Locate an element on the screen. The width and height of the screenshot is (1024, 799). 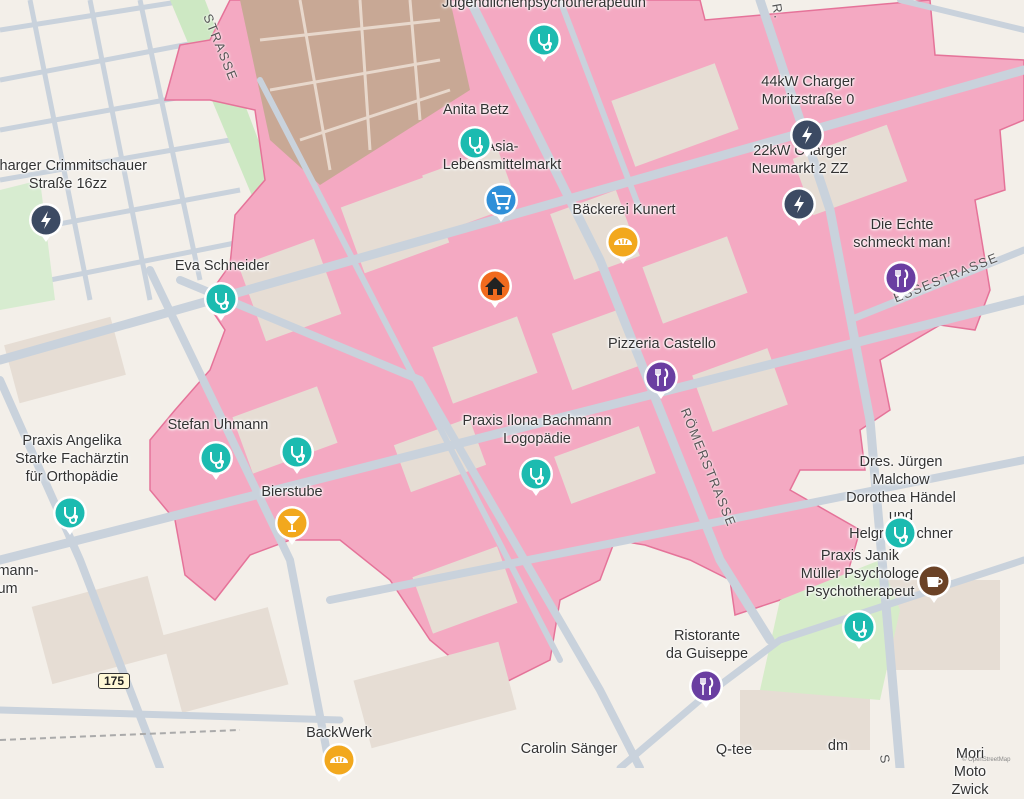
pin-home is located at coordinates (500, 296).